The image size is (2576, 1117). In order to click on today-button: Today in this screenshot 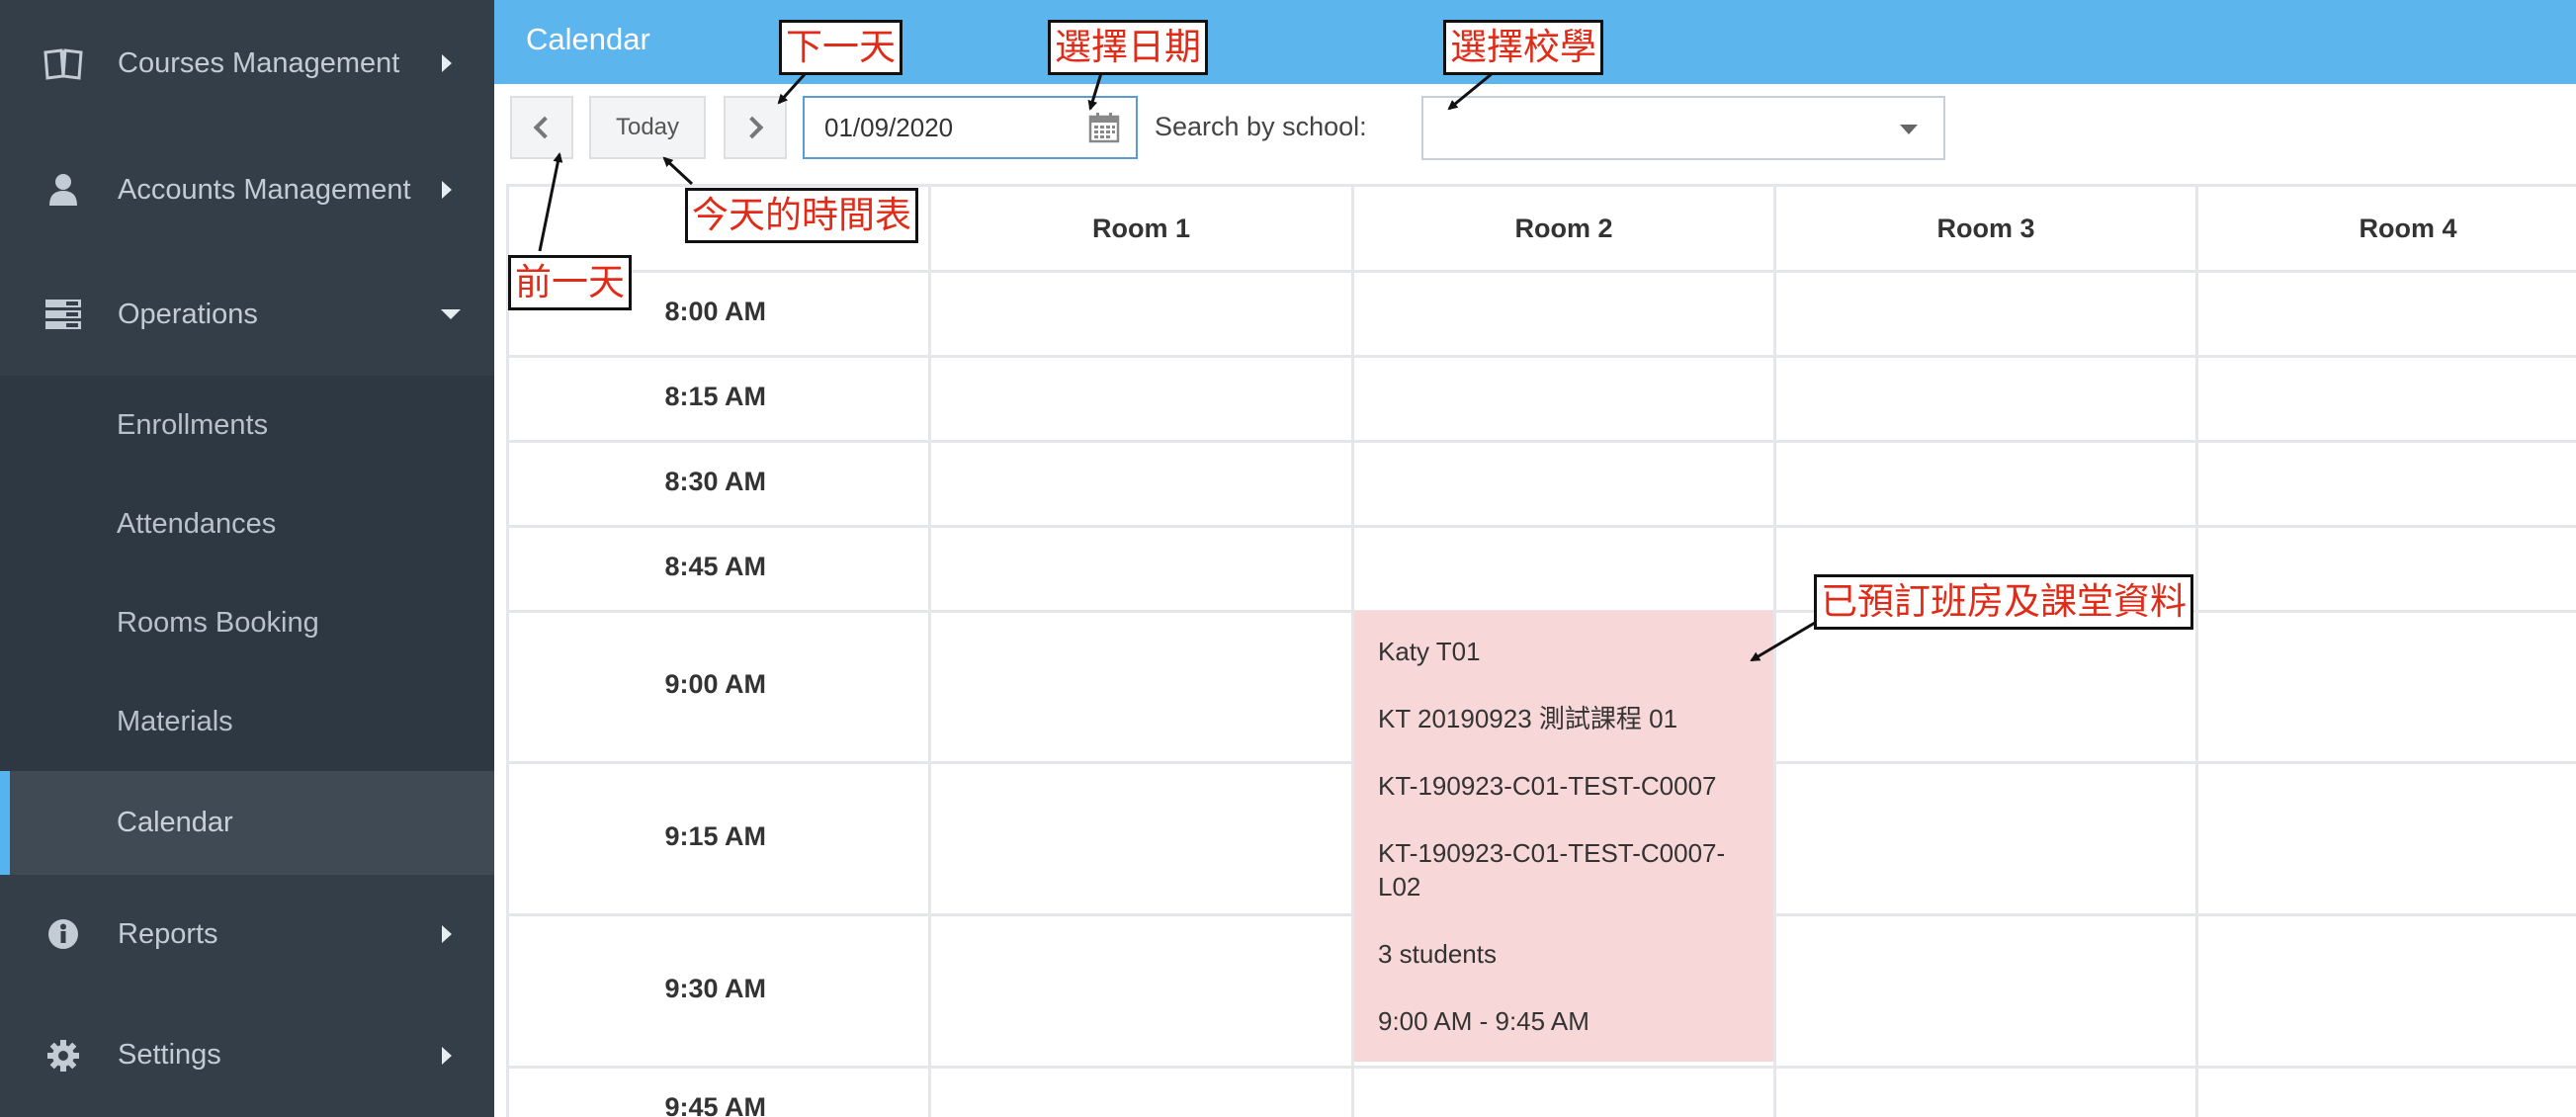, I will do `click(647, 127)`.